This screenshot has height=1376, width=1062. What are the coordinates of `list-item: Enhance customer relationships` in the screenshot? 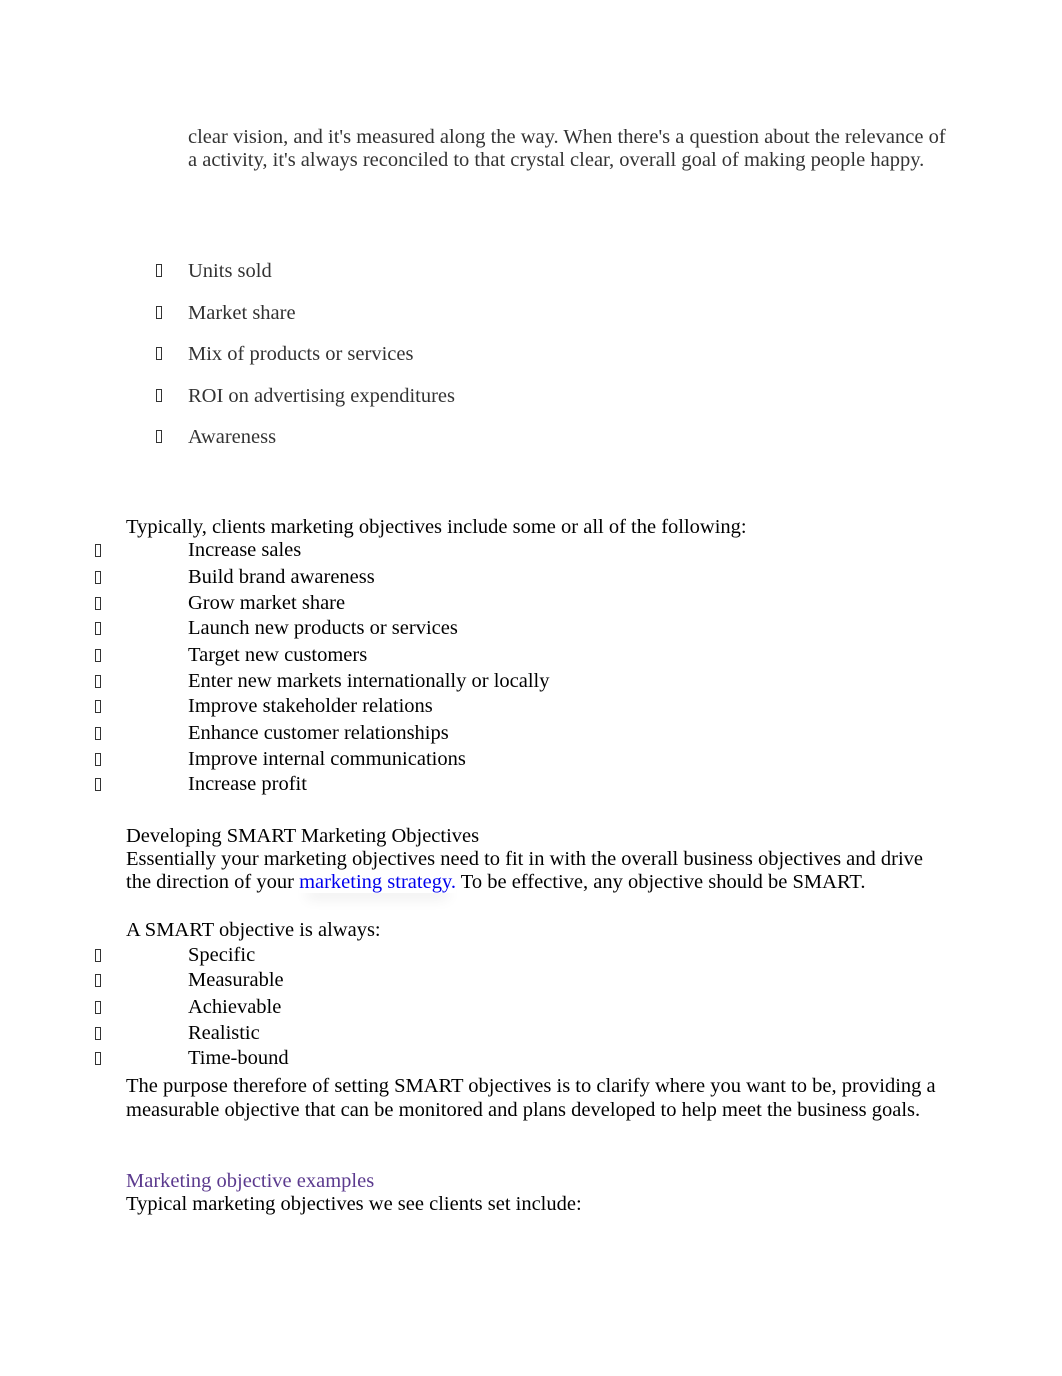 It's located at (350, 733).